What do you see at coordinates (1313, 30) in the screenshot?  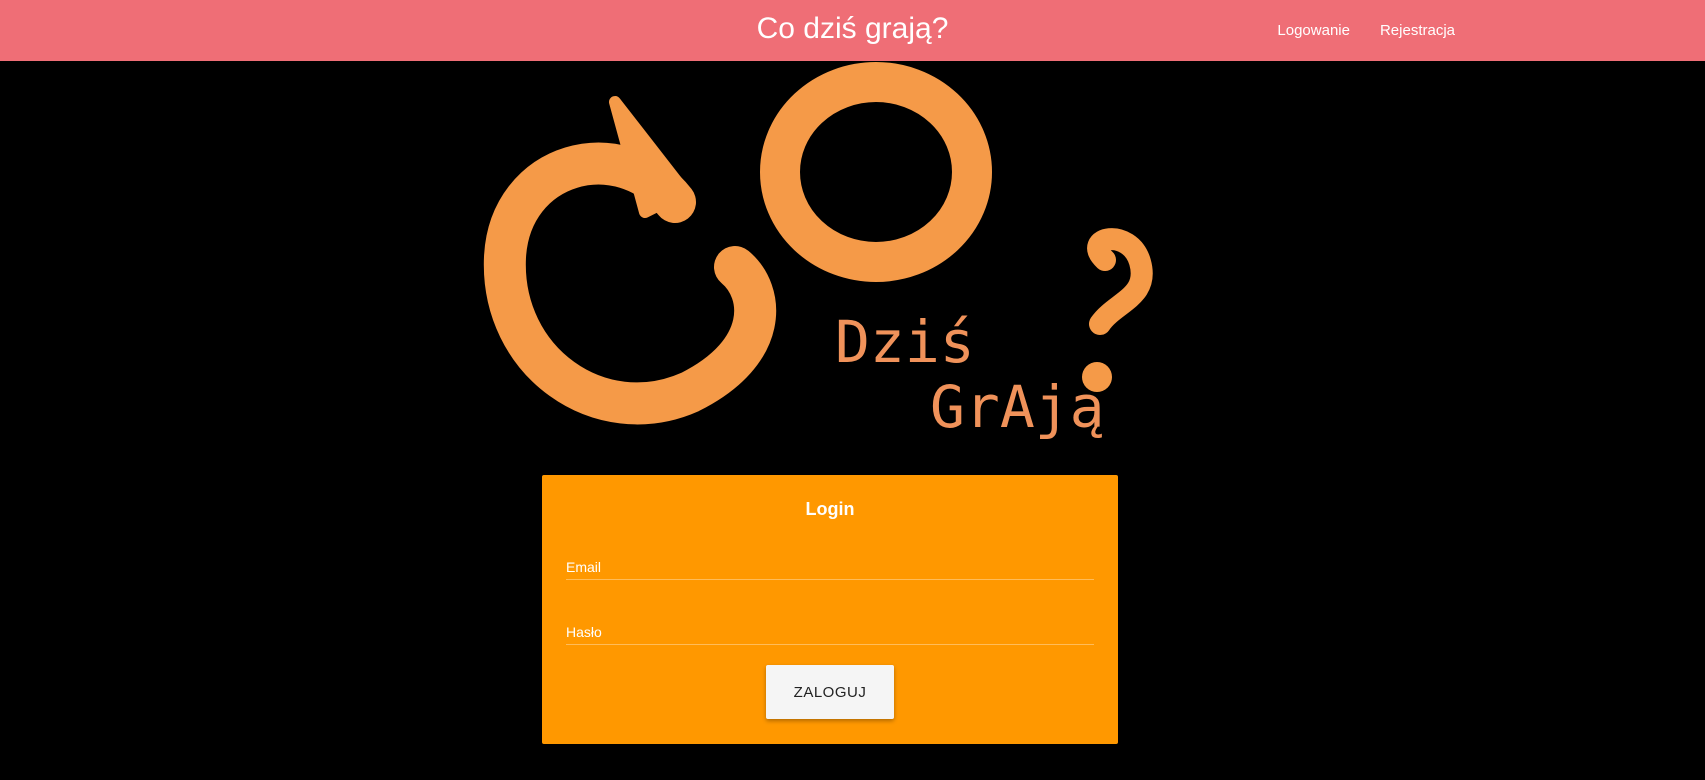 I see `nav-login-link: Logowanie` at bounding box center [1313, 30].